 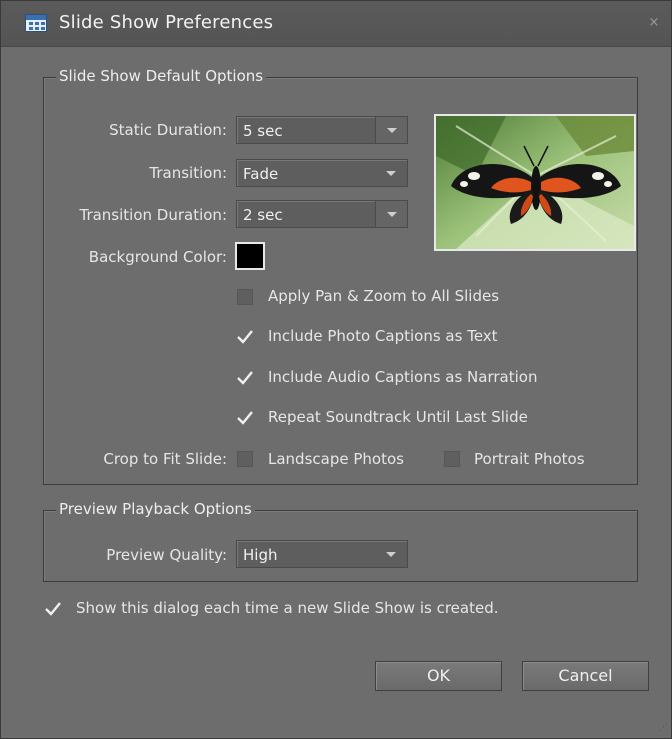 What do you see at coordinates (168, 130) in the screenshot?
I see `static-duration-label: Static Duration:` at bounding box center [168, 130].